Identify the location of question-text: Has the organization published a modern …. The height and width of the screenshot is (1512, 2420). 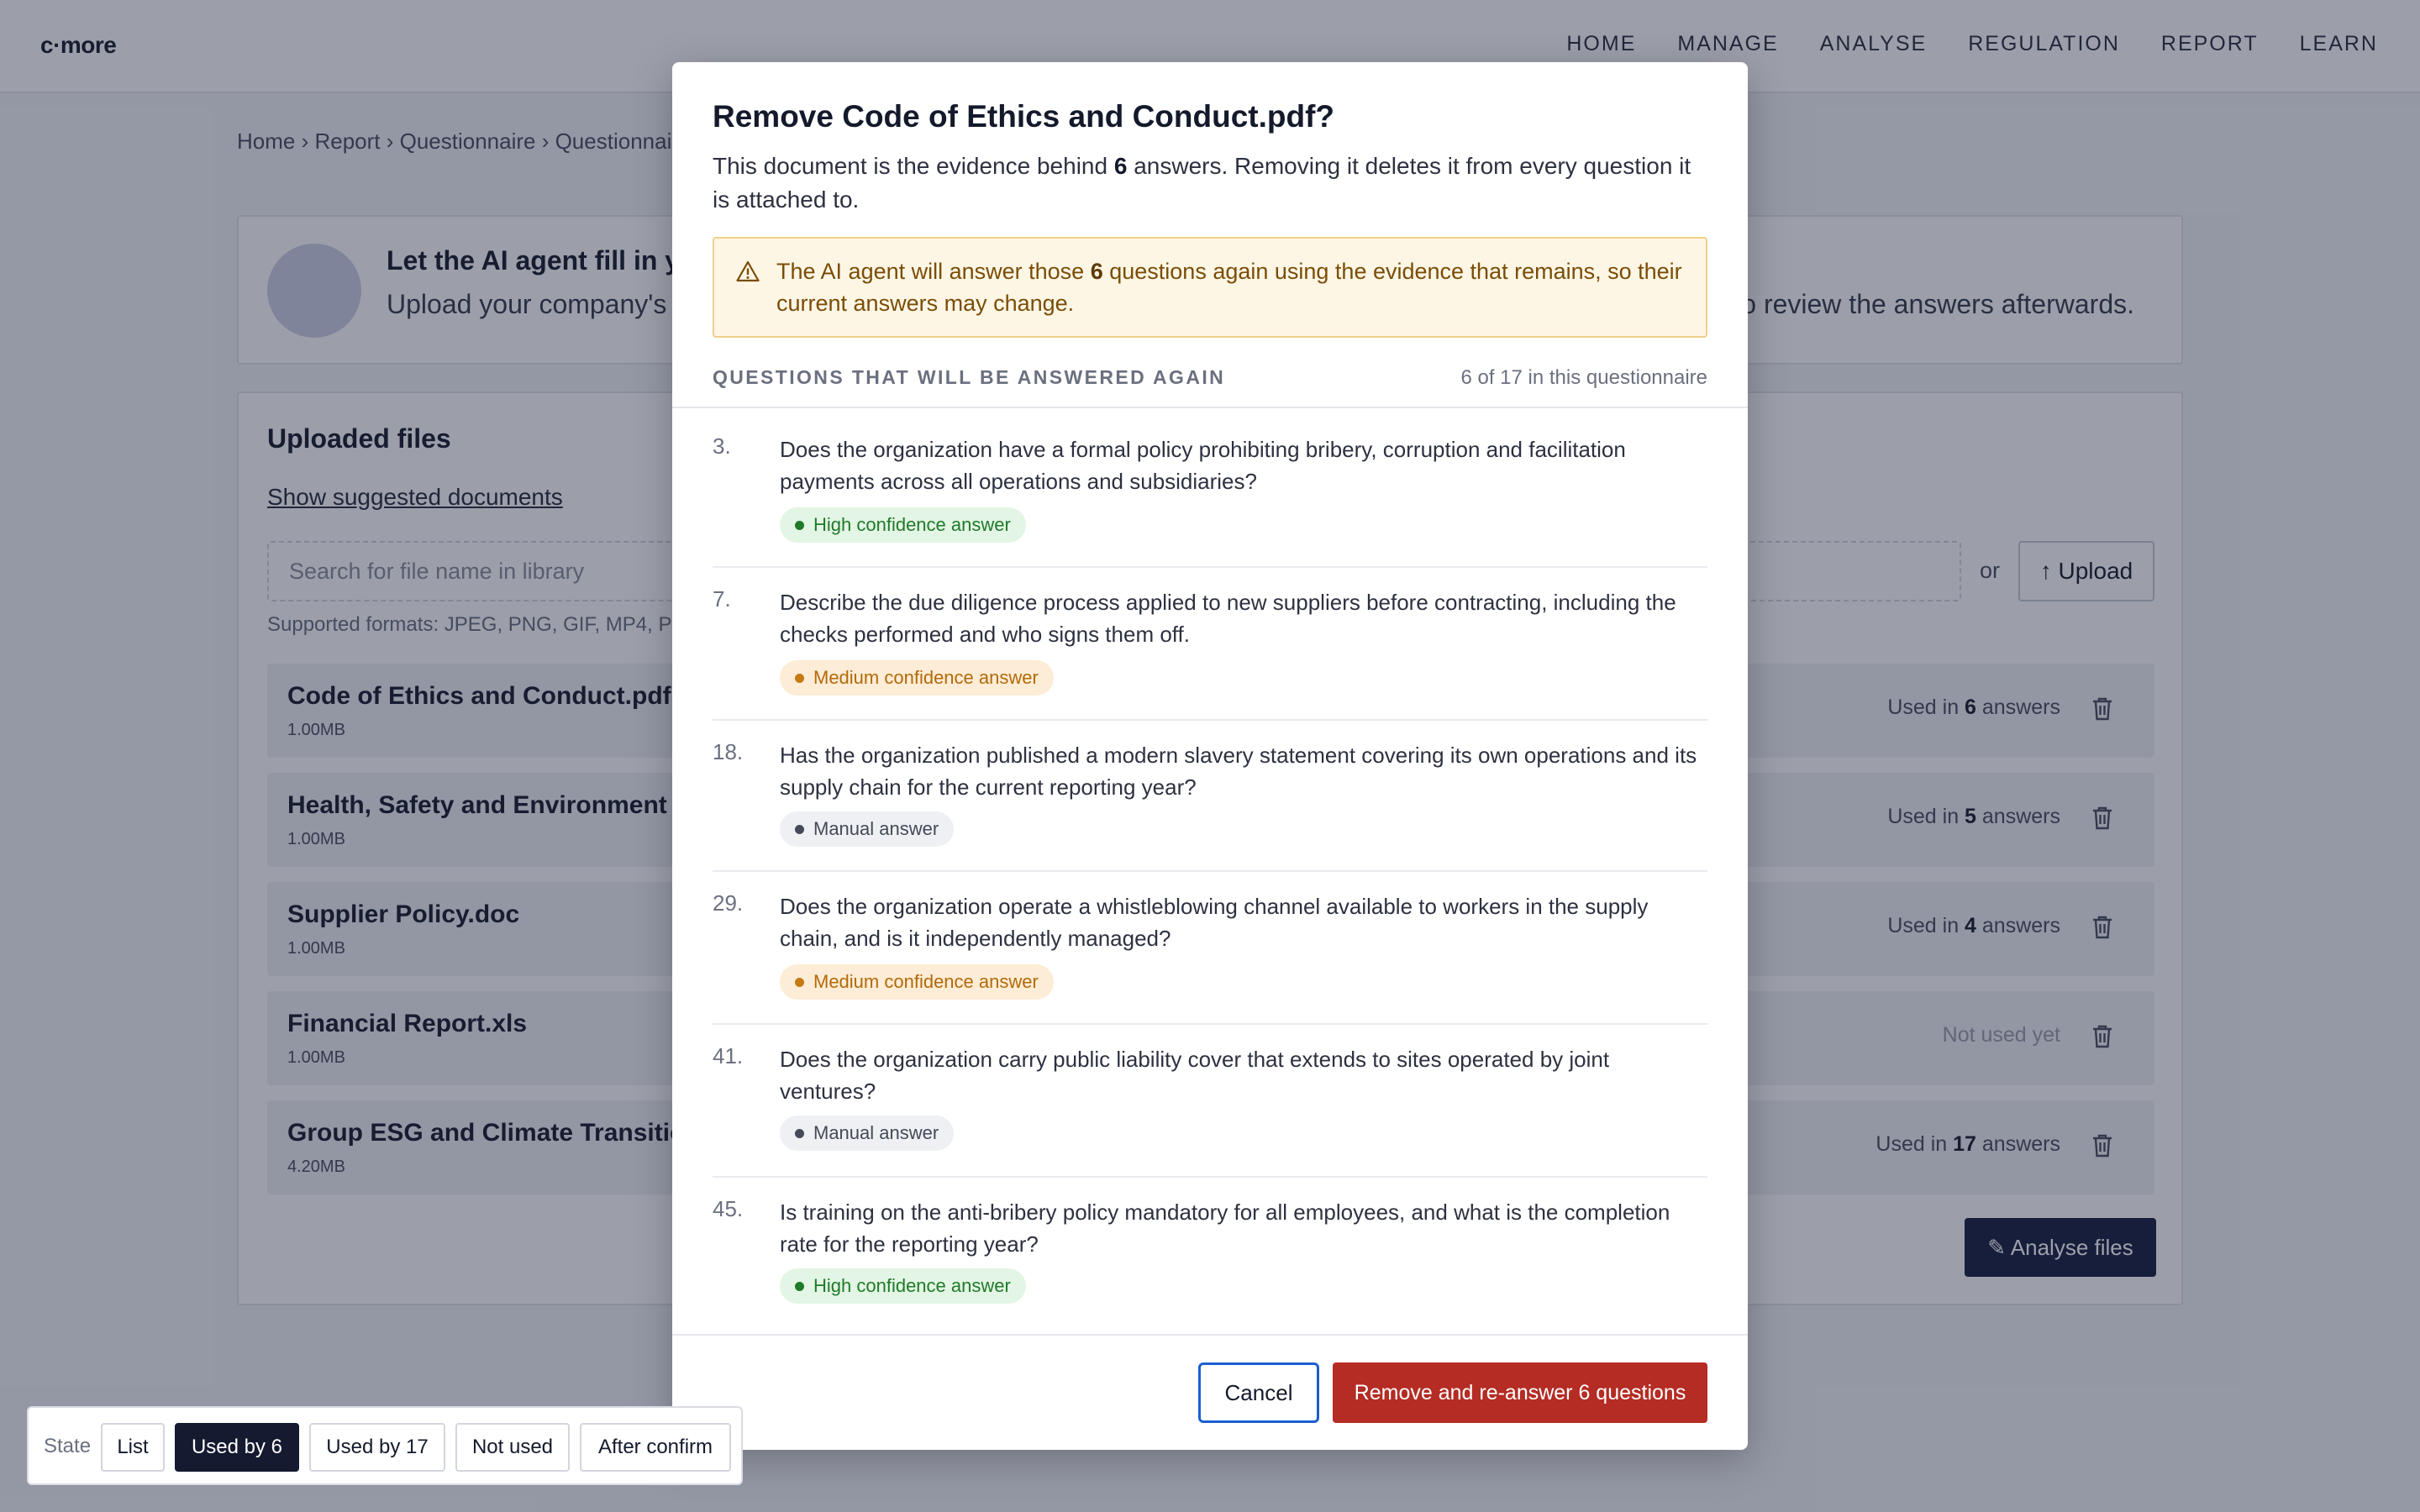
(1238, 771).